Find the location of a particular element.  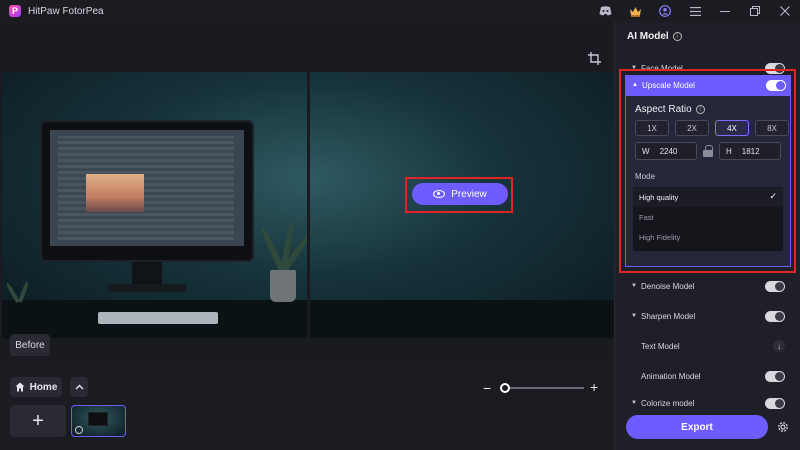

height-label: H is located at coordinates (729, 151).